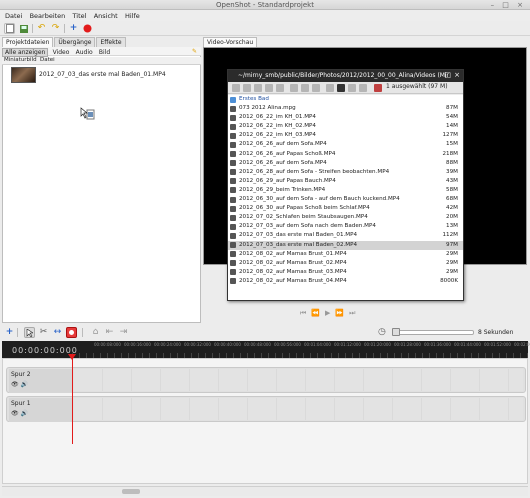 The image size is (530, 498). I want to click on preview-tab-strip: Video-Vorschau, so click(230, 42).